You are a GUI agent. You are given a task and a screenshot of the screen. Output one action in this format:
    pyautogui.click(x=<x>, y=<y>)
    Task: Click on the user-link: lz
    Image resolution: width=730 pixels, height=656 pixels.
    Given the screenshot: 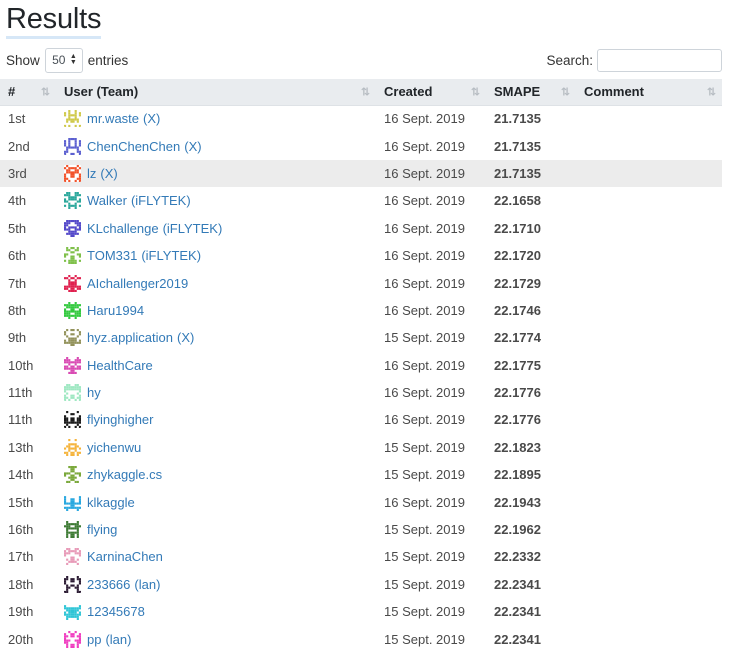 What is the action you would take?
    pyautogui.click(x=91, y=173)
    